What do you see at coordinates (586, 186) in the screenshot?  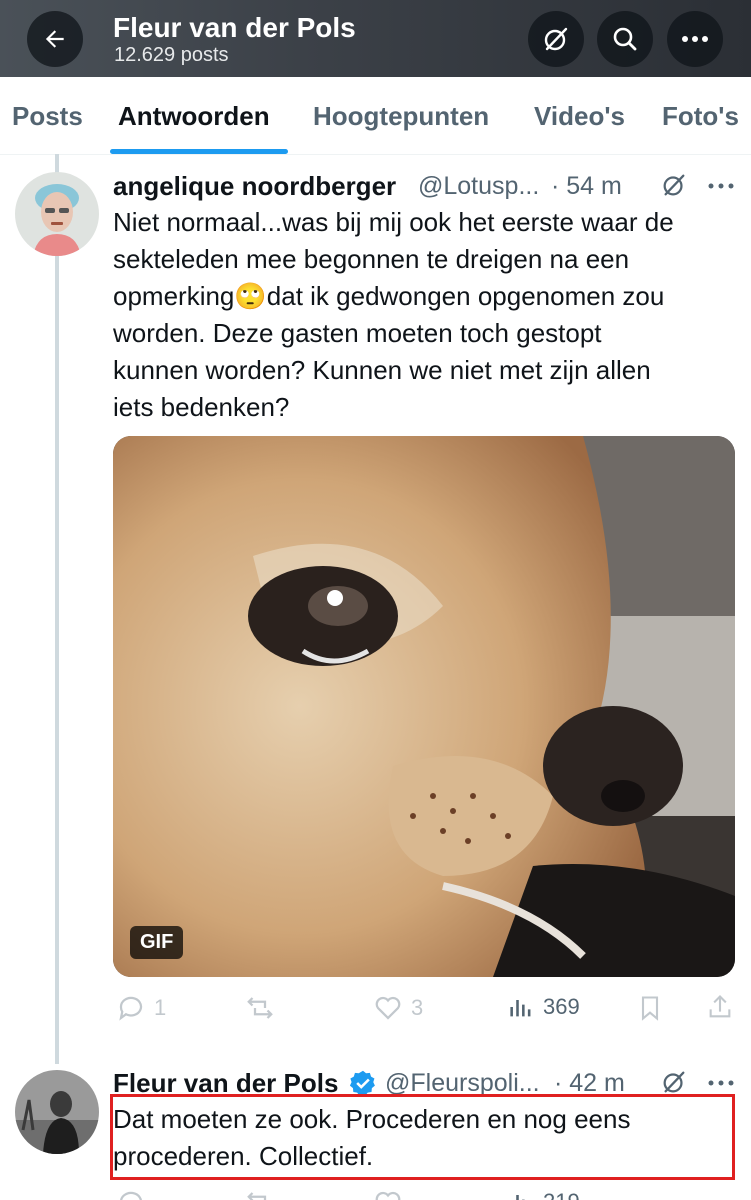 I see `timestamp: · 54 m` at bounding box center [586, 186].